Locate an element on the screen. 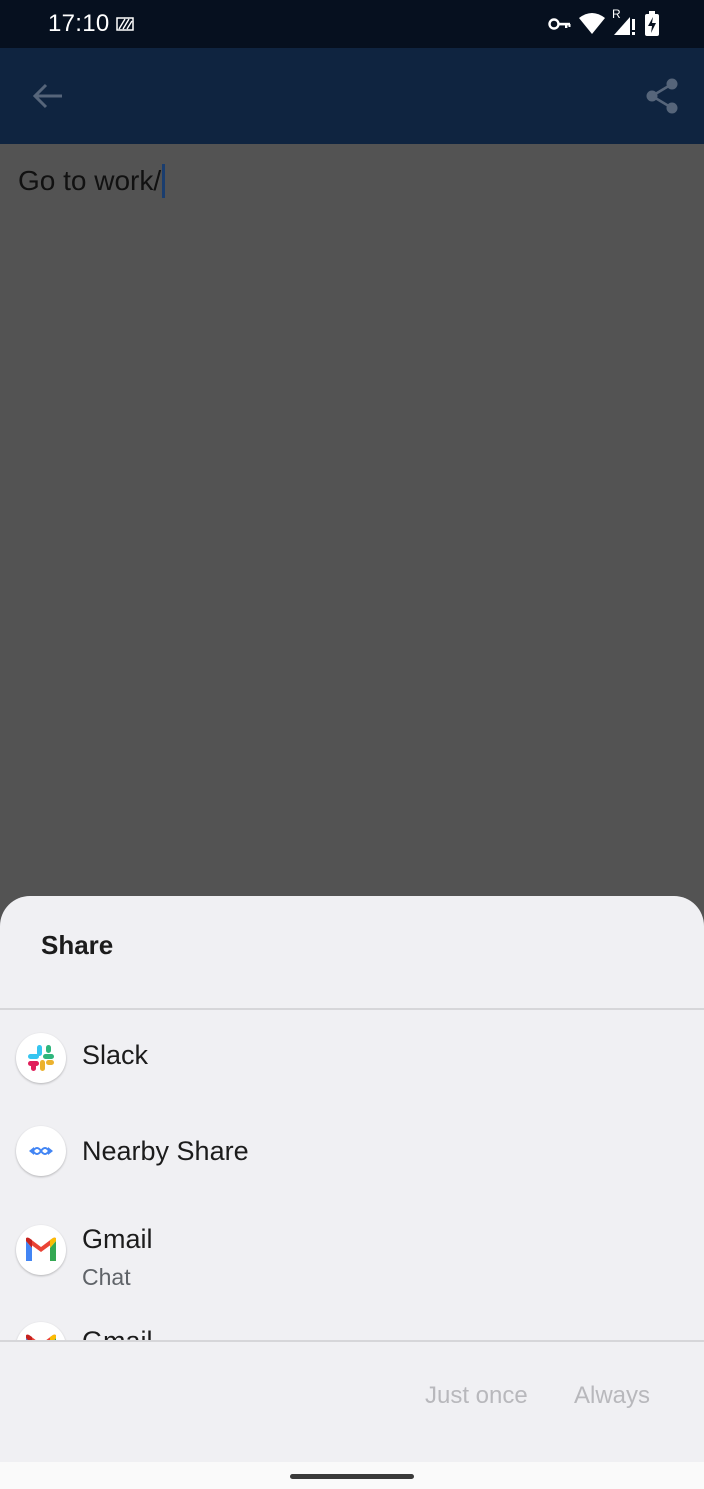 The height and width of the screenshot is (1489, 704). note-editor: Go to work/ is located at coordinates (92, 181).